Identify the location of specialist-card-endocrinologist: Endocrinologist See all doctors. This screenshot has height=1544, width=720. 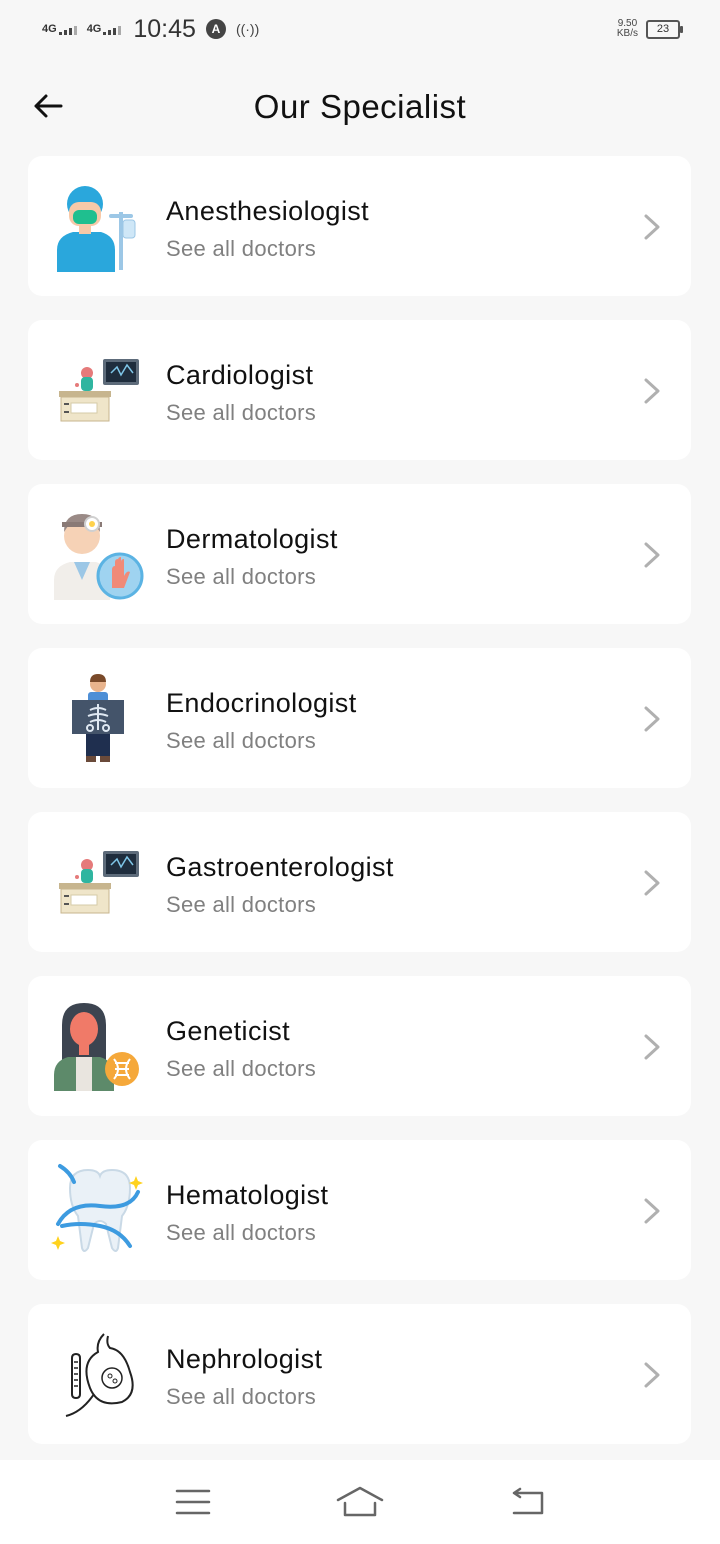
(359, 718).